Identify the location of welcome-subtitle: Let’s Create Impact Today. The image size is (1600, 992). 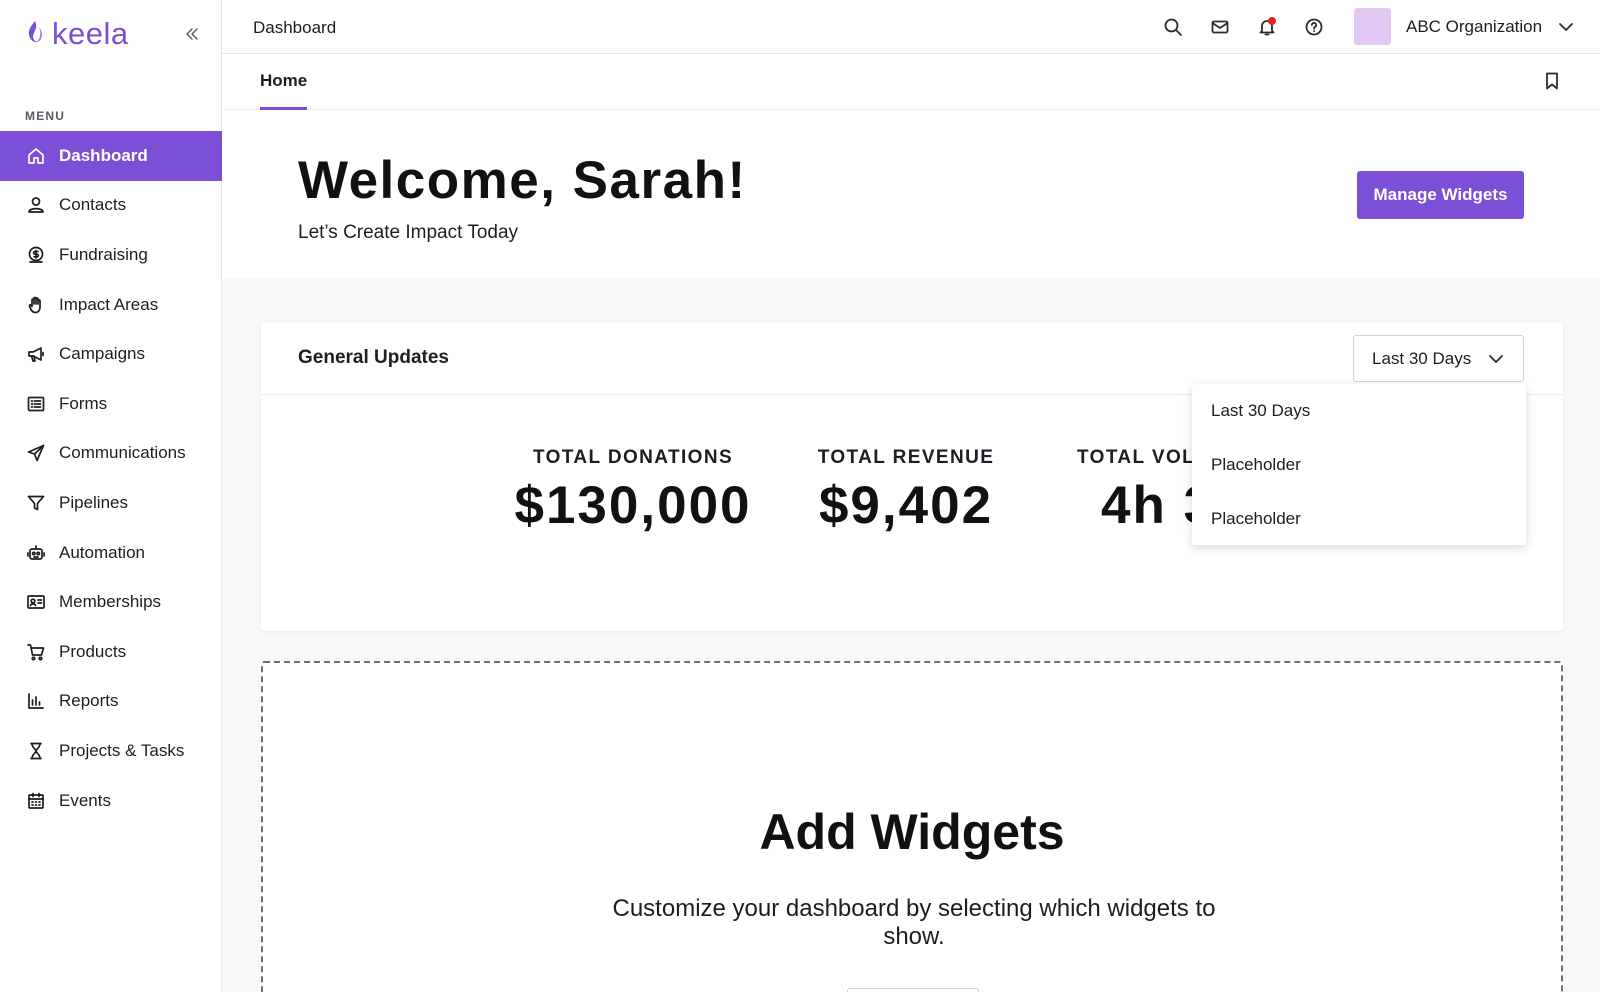
(408, 232).